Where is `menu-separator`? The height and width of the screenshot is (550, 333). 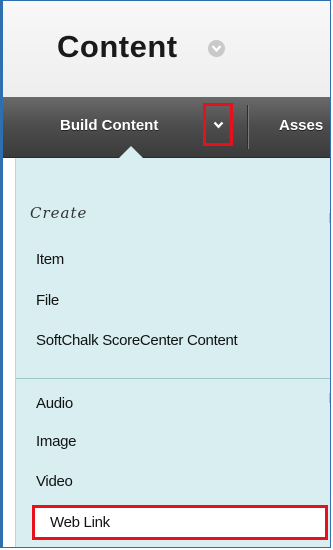 menu-separator is located at coordinates (173, 378).